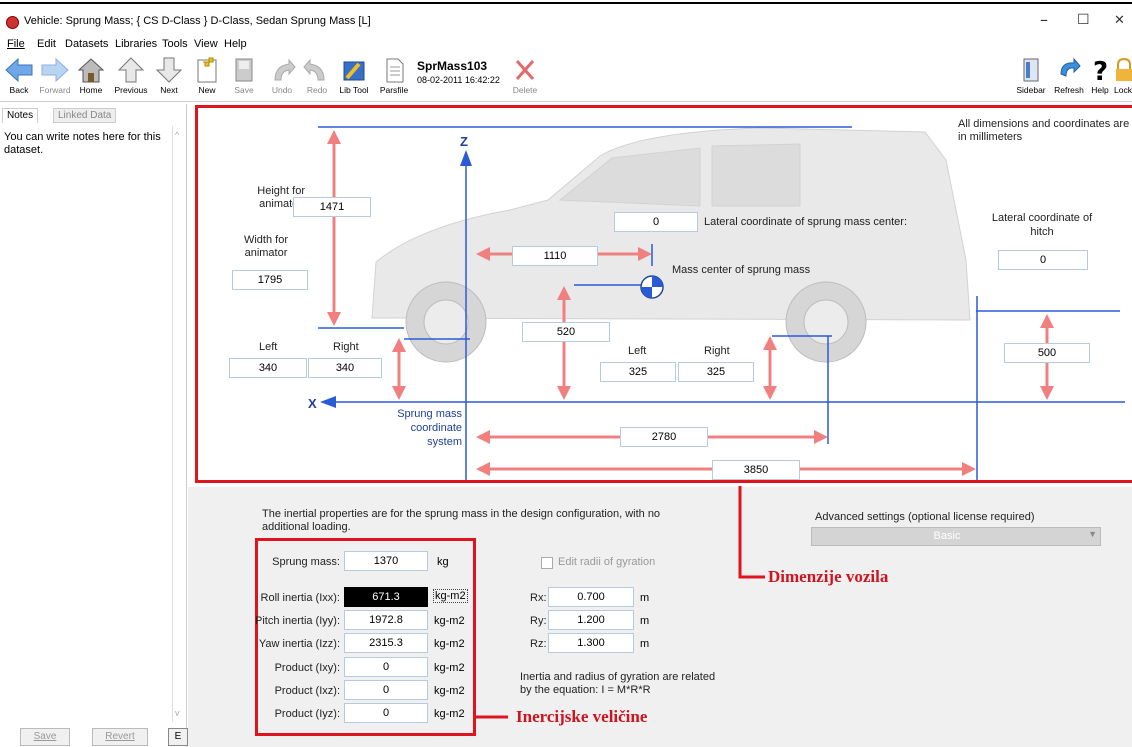 The image size is (1132, 747). What do you see at coordinates (828, 576) in the screenshot?
I see `dimensions-annotation: Dimenzije vozila` at bounding box center [828, 576].